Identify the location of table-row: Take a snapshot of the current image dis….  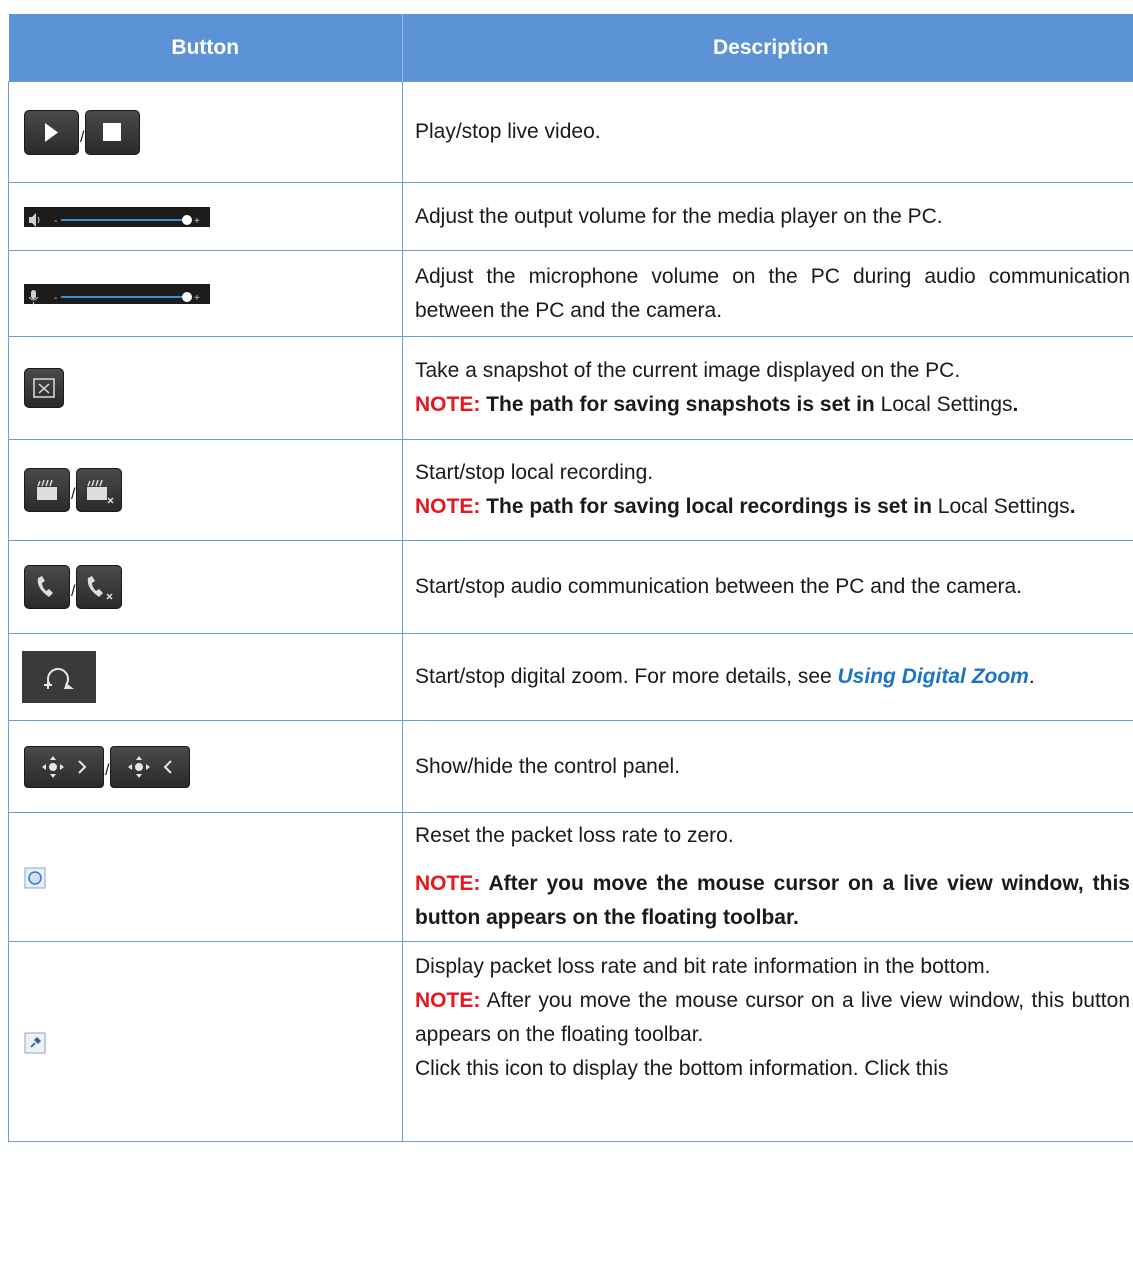
(570, 388).